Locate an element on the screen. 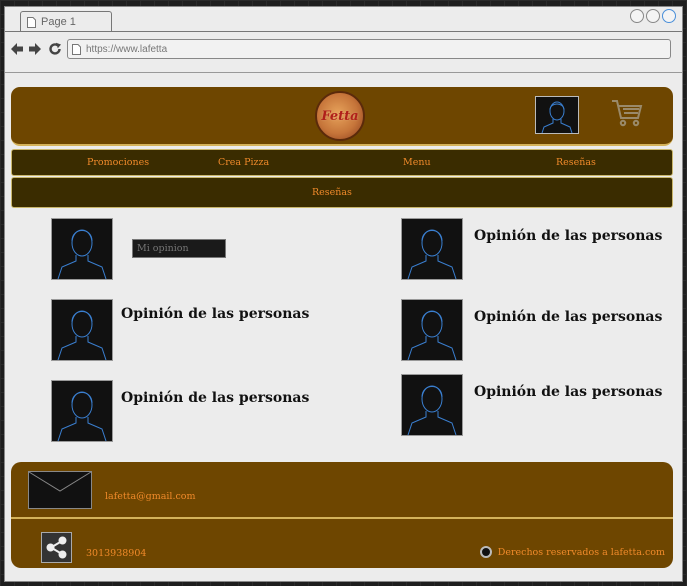  logo-text: Fetta is located at coordinates (340, 116).